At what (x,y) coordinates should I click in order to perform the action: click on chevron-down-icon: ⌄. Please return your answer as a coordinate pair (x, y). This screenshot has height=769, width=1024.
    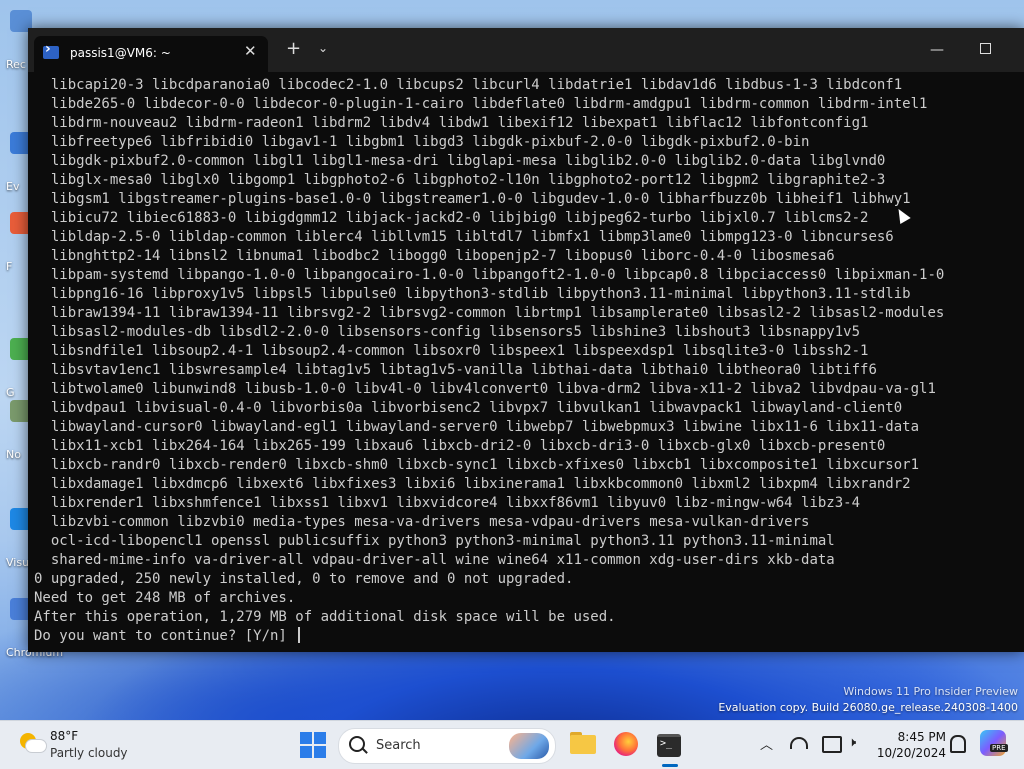
    Looking at the image, I should click on (323, 48).